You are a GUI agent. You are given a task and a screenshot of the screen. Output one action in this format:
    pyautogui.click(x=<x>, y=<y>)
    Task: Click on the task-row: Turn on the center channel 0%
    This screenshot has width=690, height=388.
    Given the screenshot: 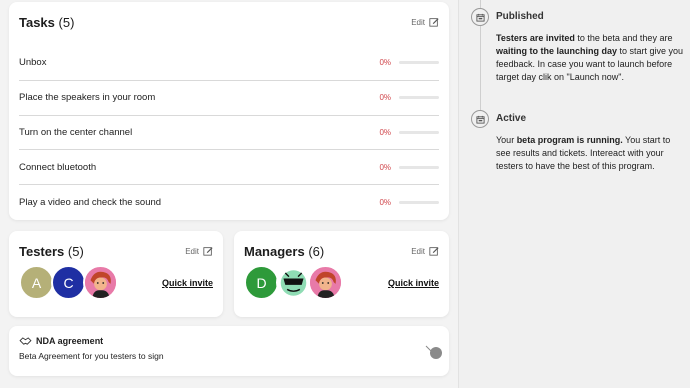 What is the action you would take?
    pyautogui.click(x=229, y=133)
    